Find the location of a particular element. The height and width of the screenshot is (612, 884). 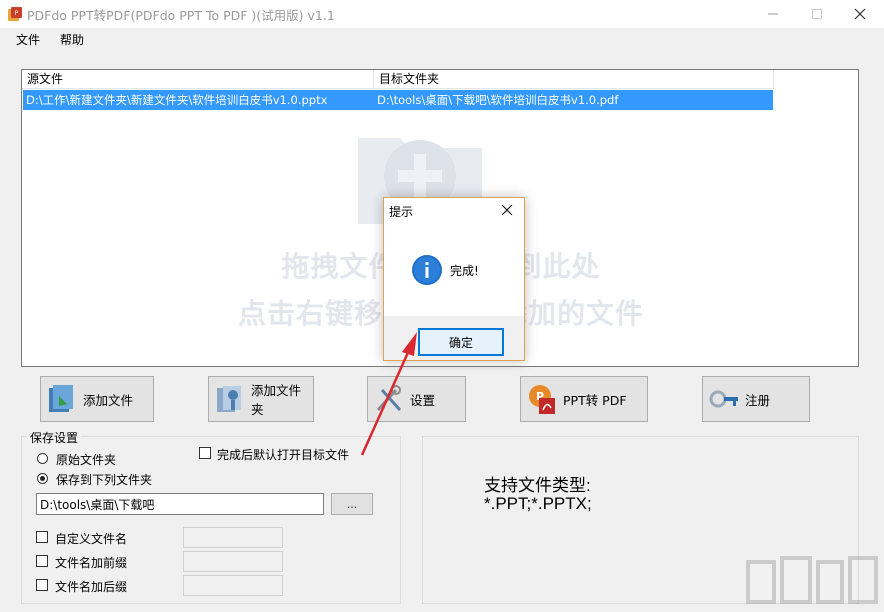

maximize-button is located at coordinates (817, 14).